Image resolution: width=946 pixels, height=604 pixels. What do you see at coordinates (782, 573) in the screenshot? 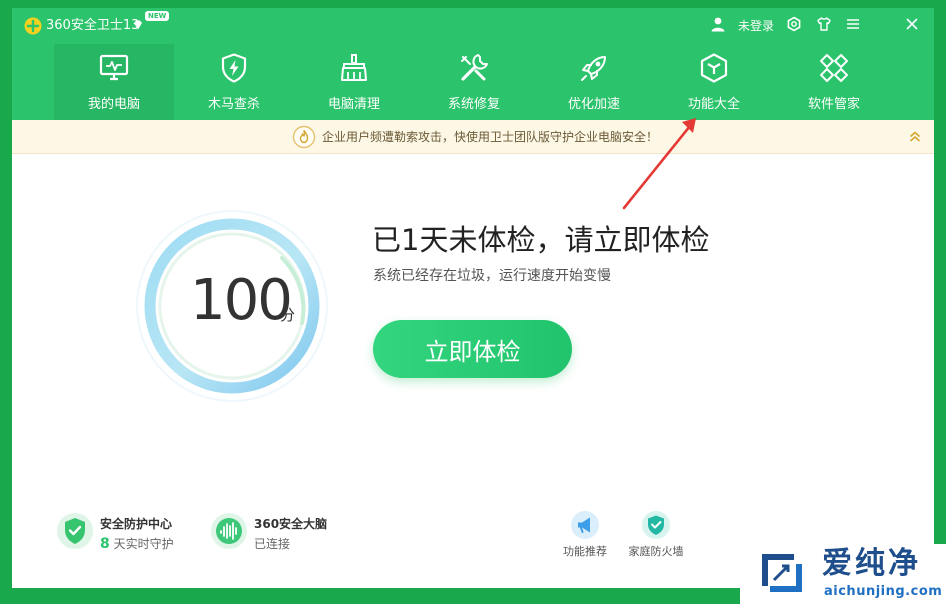
I see `watermark-logo-icon` at bounding box center [782, 573].